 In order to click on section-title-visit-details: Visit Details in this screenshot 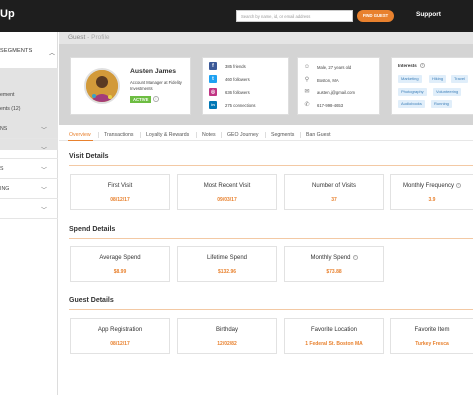, I will do `click(89, 156)`.